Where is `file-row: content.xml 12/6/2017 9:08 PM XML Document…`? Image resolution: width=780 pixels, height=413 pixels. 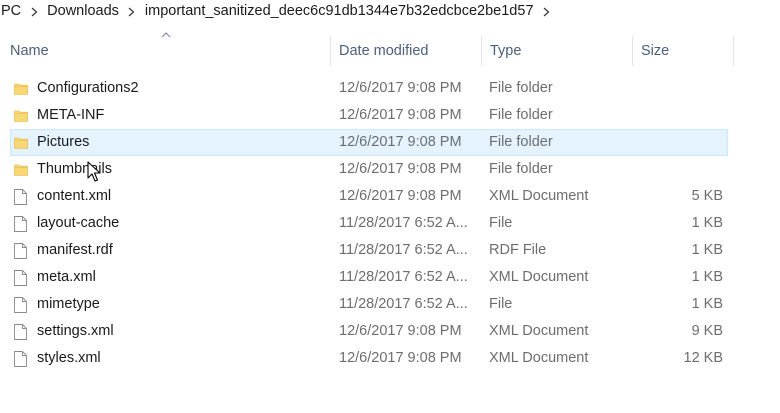
file-row: content.xml 12/6/2017 9:08 PM XML Document… is located at coordinates (390, 196).